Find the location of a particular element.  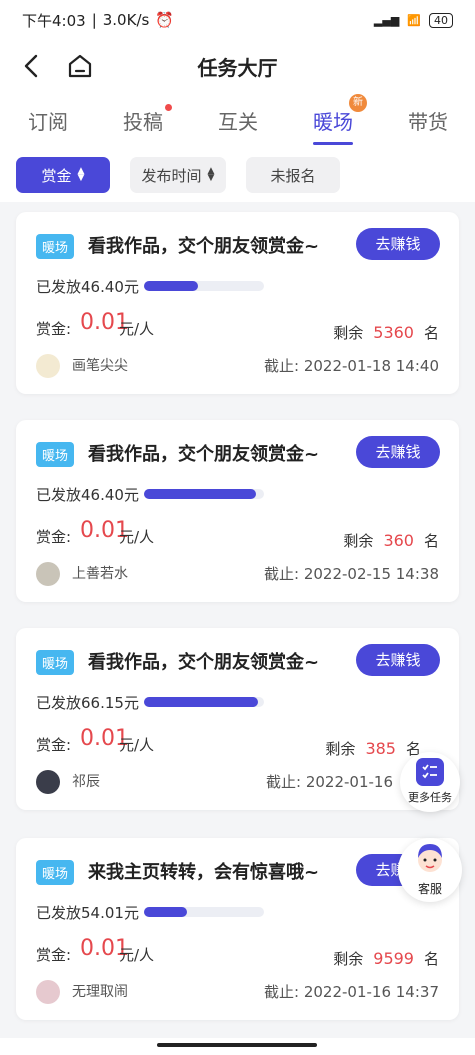

alarm-icon: ⏰ is located at coordinates (164, 20).